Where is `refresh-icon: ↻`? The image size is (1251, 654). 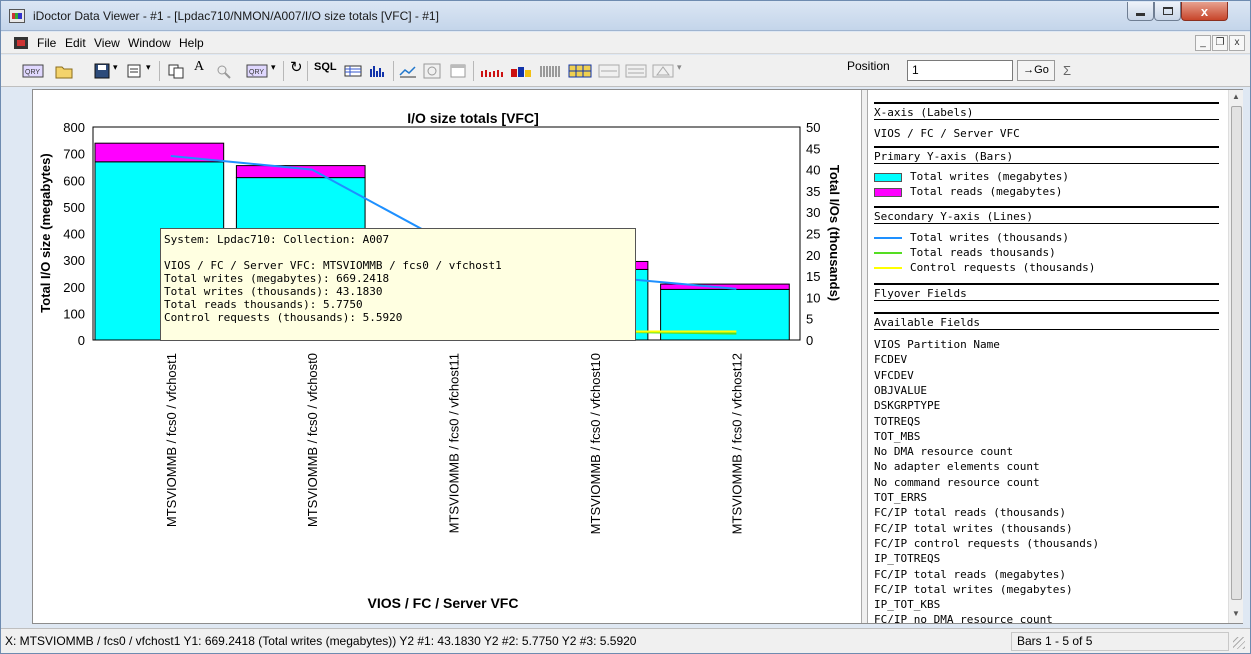 refresh-icon: ↻ is located at coordinates (296, 67).